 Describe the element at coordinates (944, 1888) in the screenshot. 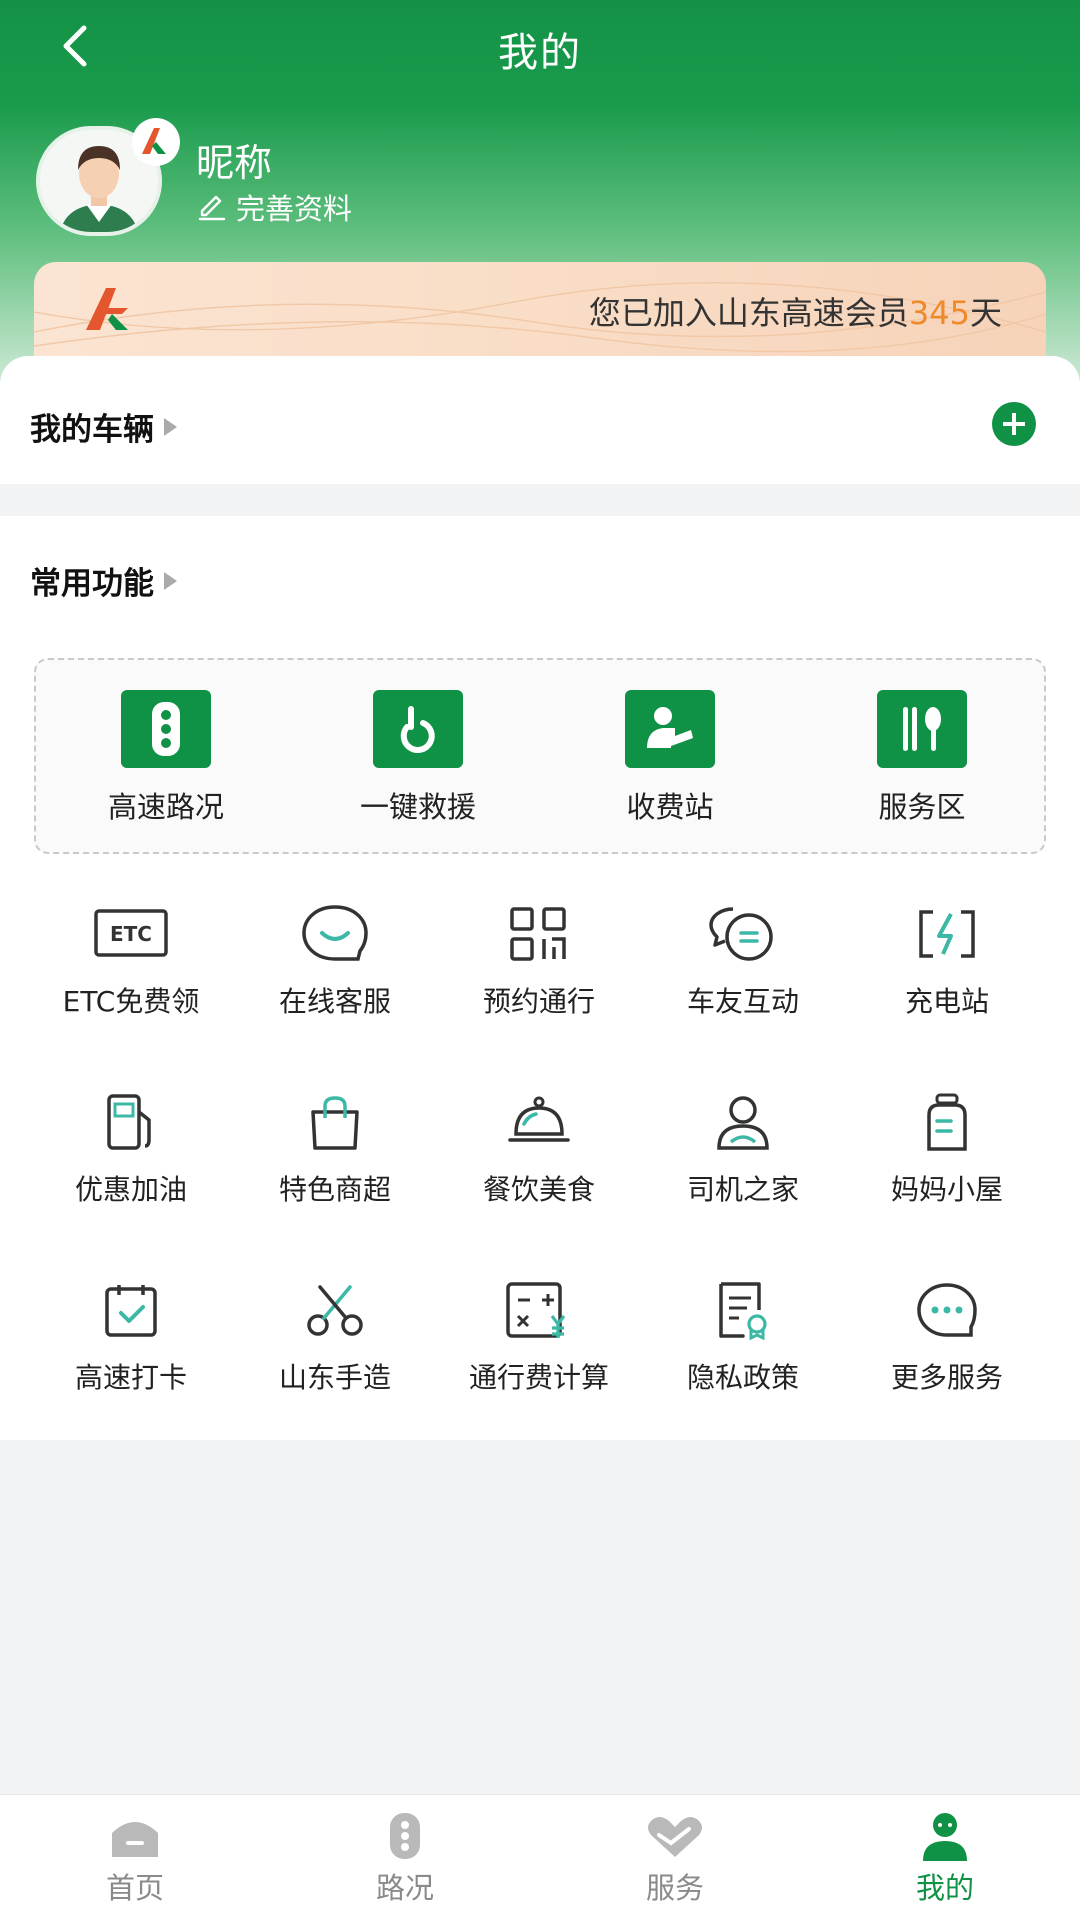

I see `tab-label: 我的` at that location.